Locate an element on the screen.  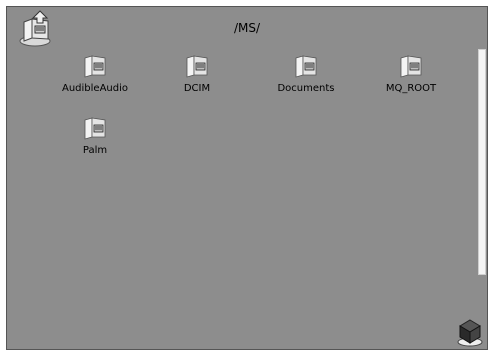
corner-cube-button is located at coordinates (470, 332).